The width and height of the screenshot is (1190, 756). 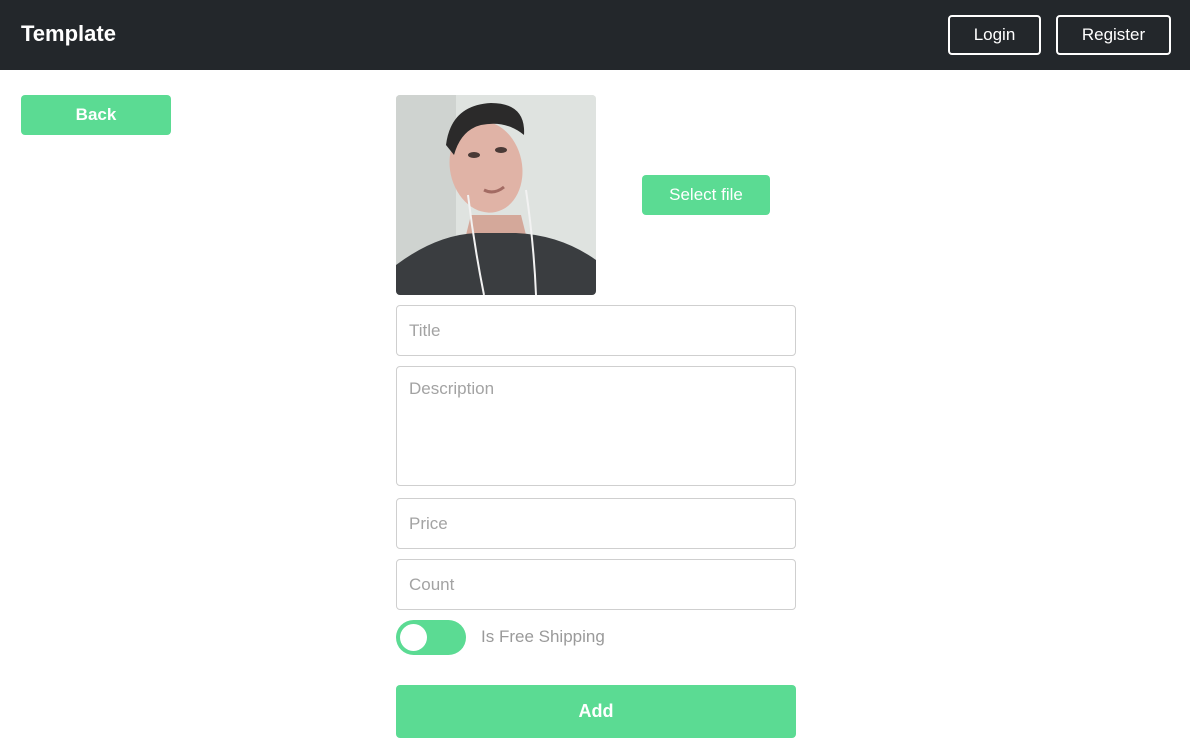 What do you see at coordinates (431, 637) in the screenshot?
I see `free-shipping-toggle` at bounding box center [431, 637].